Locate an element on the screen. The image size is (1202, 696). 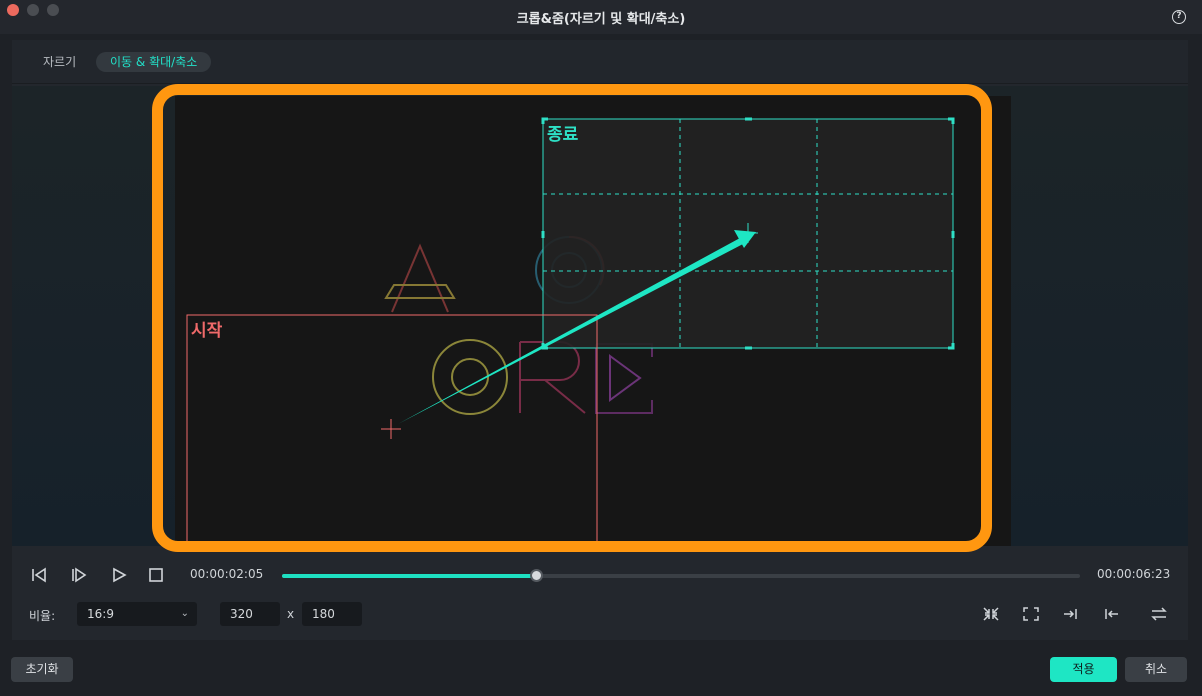
cancel-button: 취소 is located at coordinates (1156, 669).